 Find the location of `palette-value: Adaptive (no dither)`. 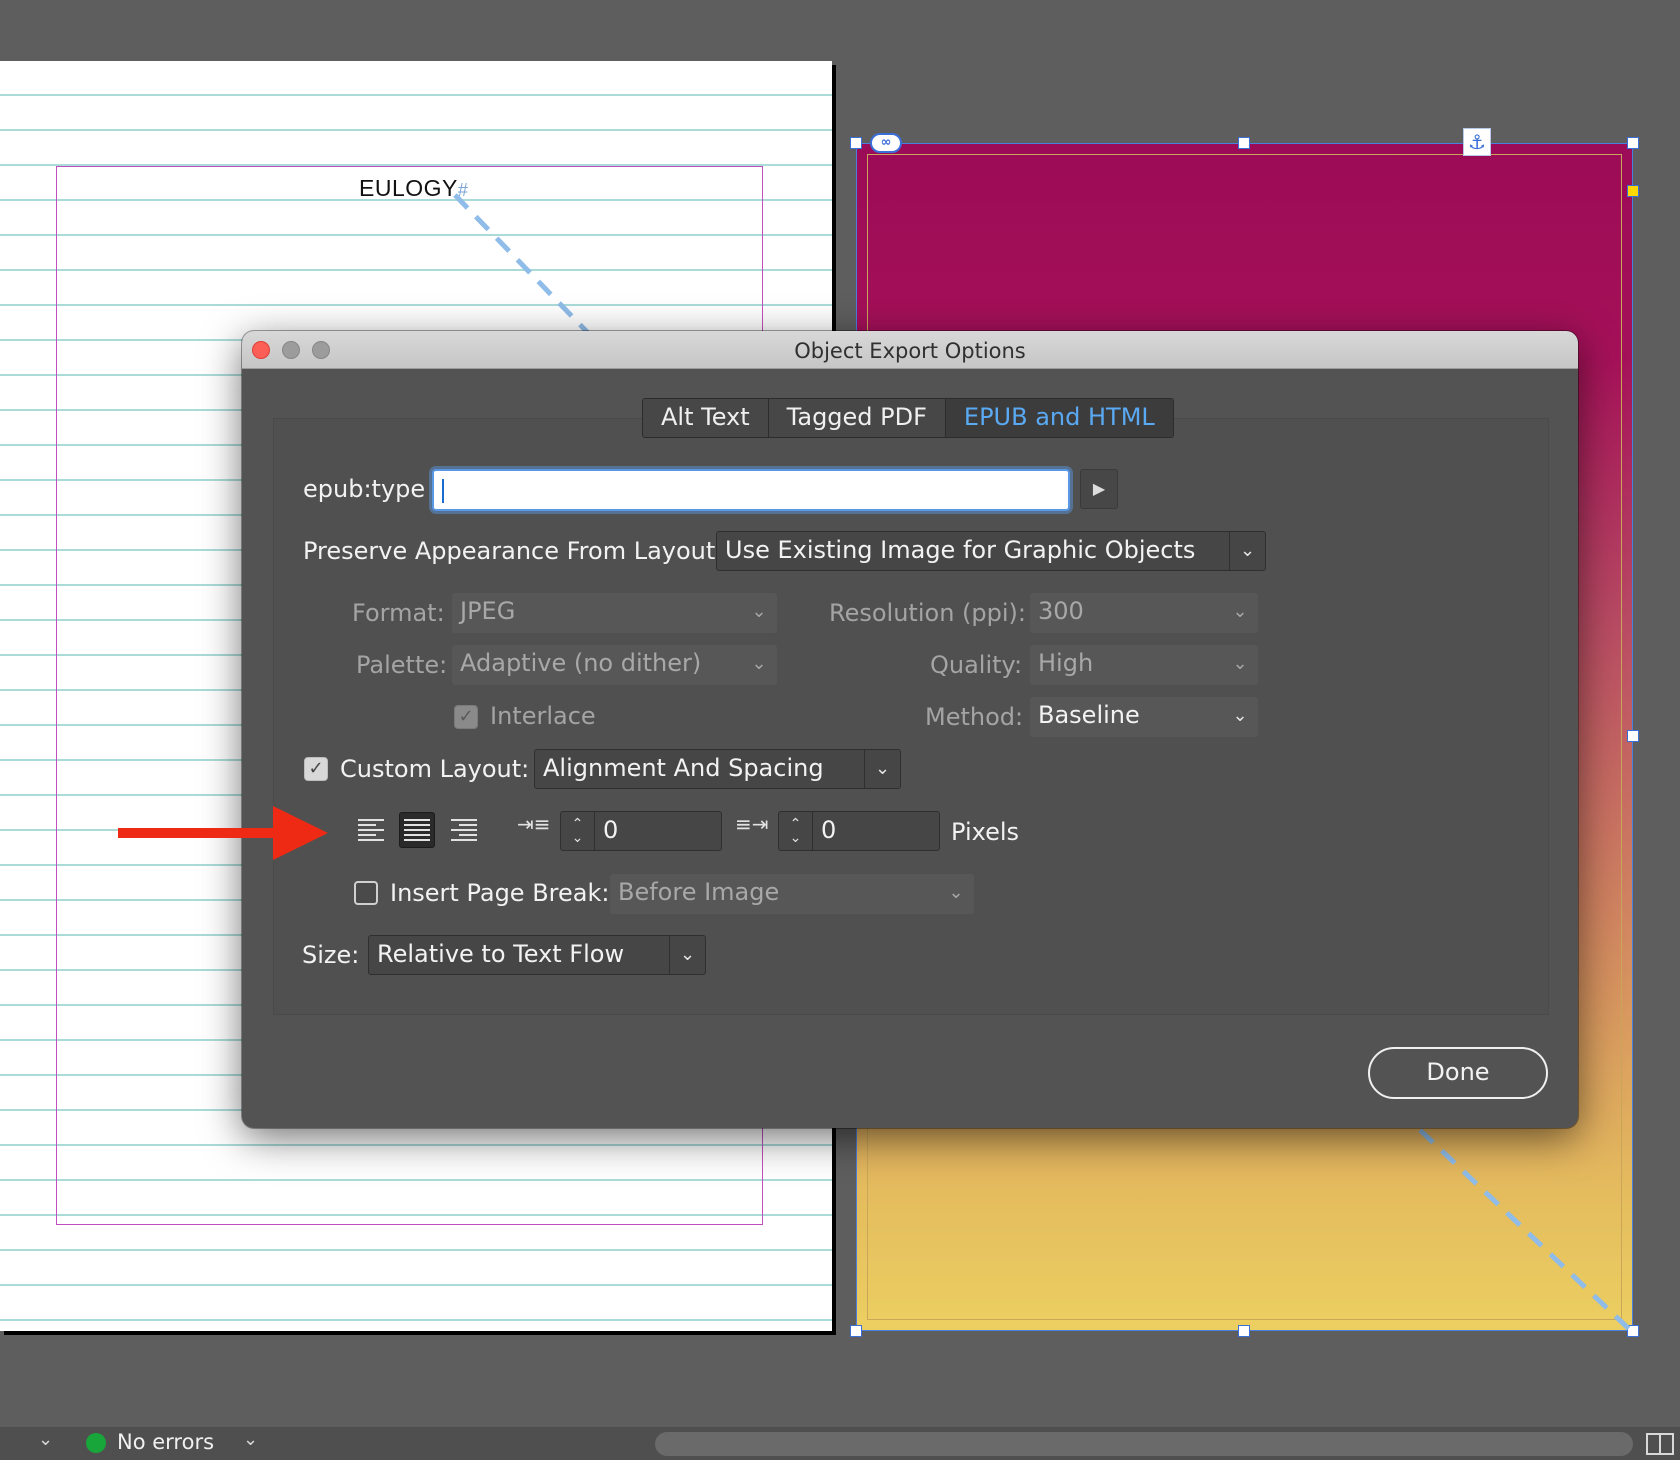

palette-value: Adaptive (no dither) is located at coordinates (581, 663).